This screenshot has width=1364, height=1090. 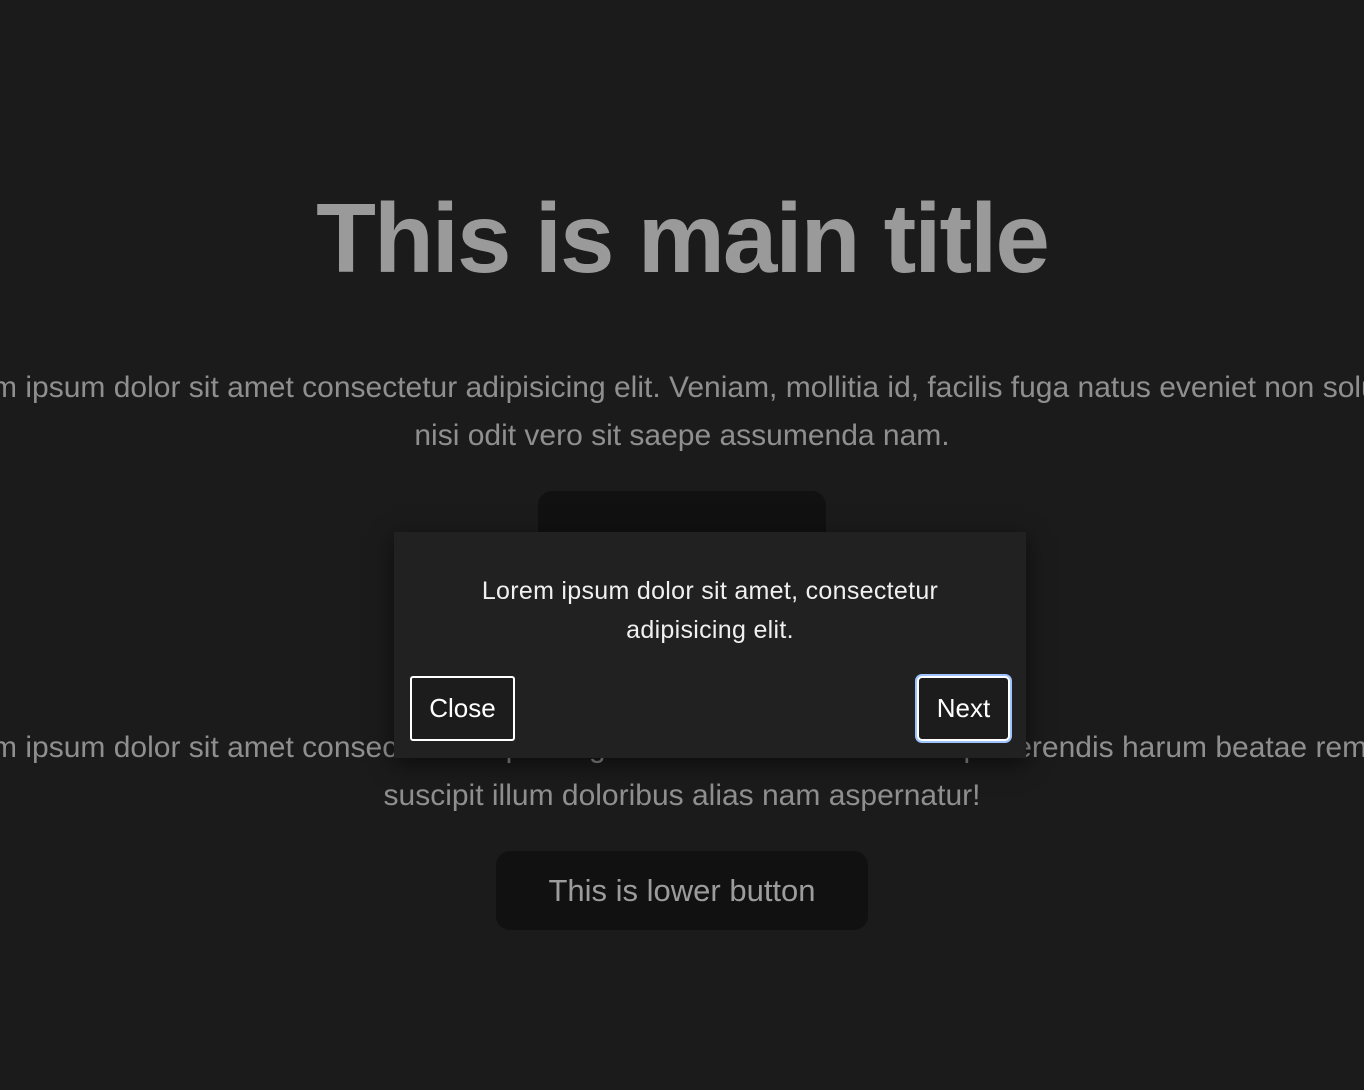 What do you see at coordinates (963, 708) in the screenshot?
I see `next-button: Next` at bounding box center [963, 708].